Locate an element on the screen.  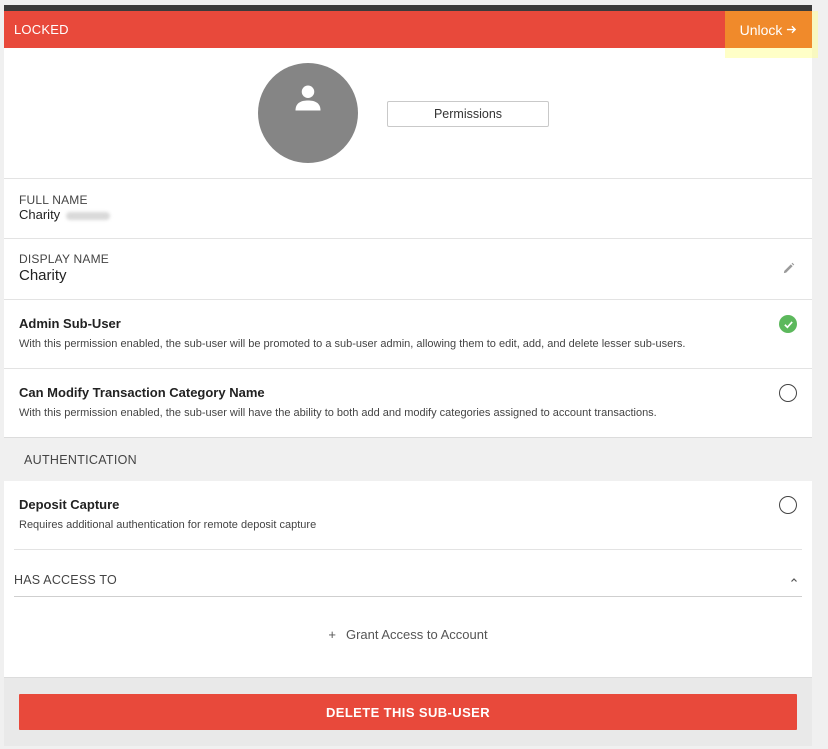
authentication-section-header: AUTHENTICATION is located at coordinates (408, 459).